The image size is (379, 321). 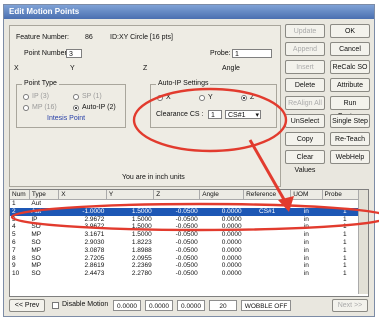 I want to click on annotation-ellipse-row, so click(x=194, y=217).